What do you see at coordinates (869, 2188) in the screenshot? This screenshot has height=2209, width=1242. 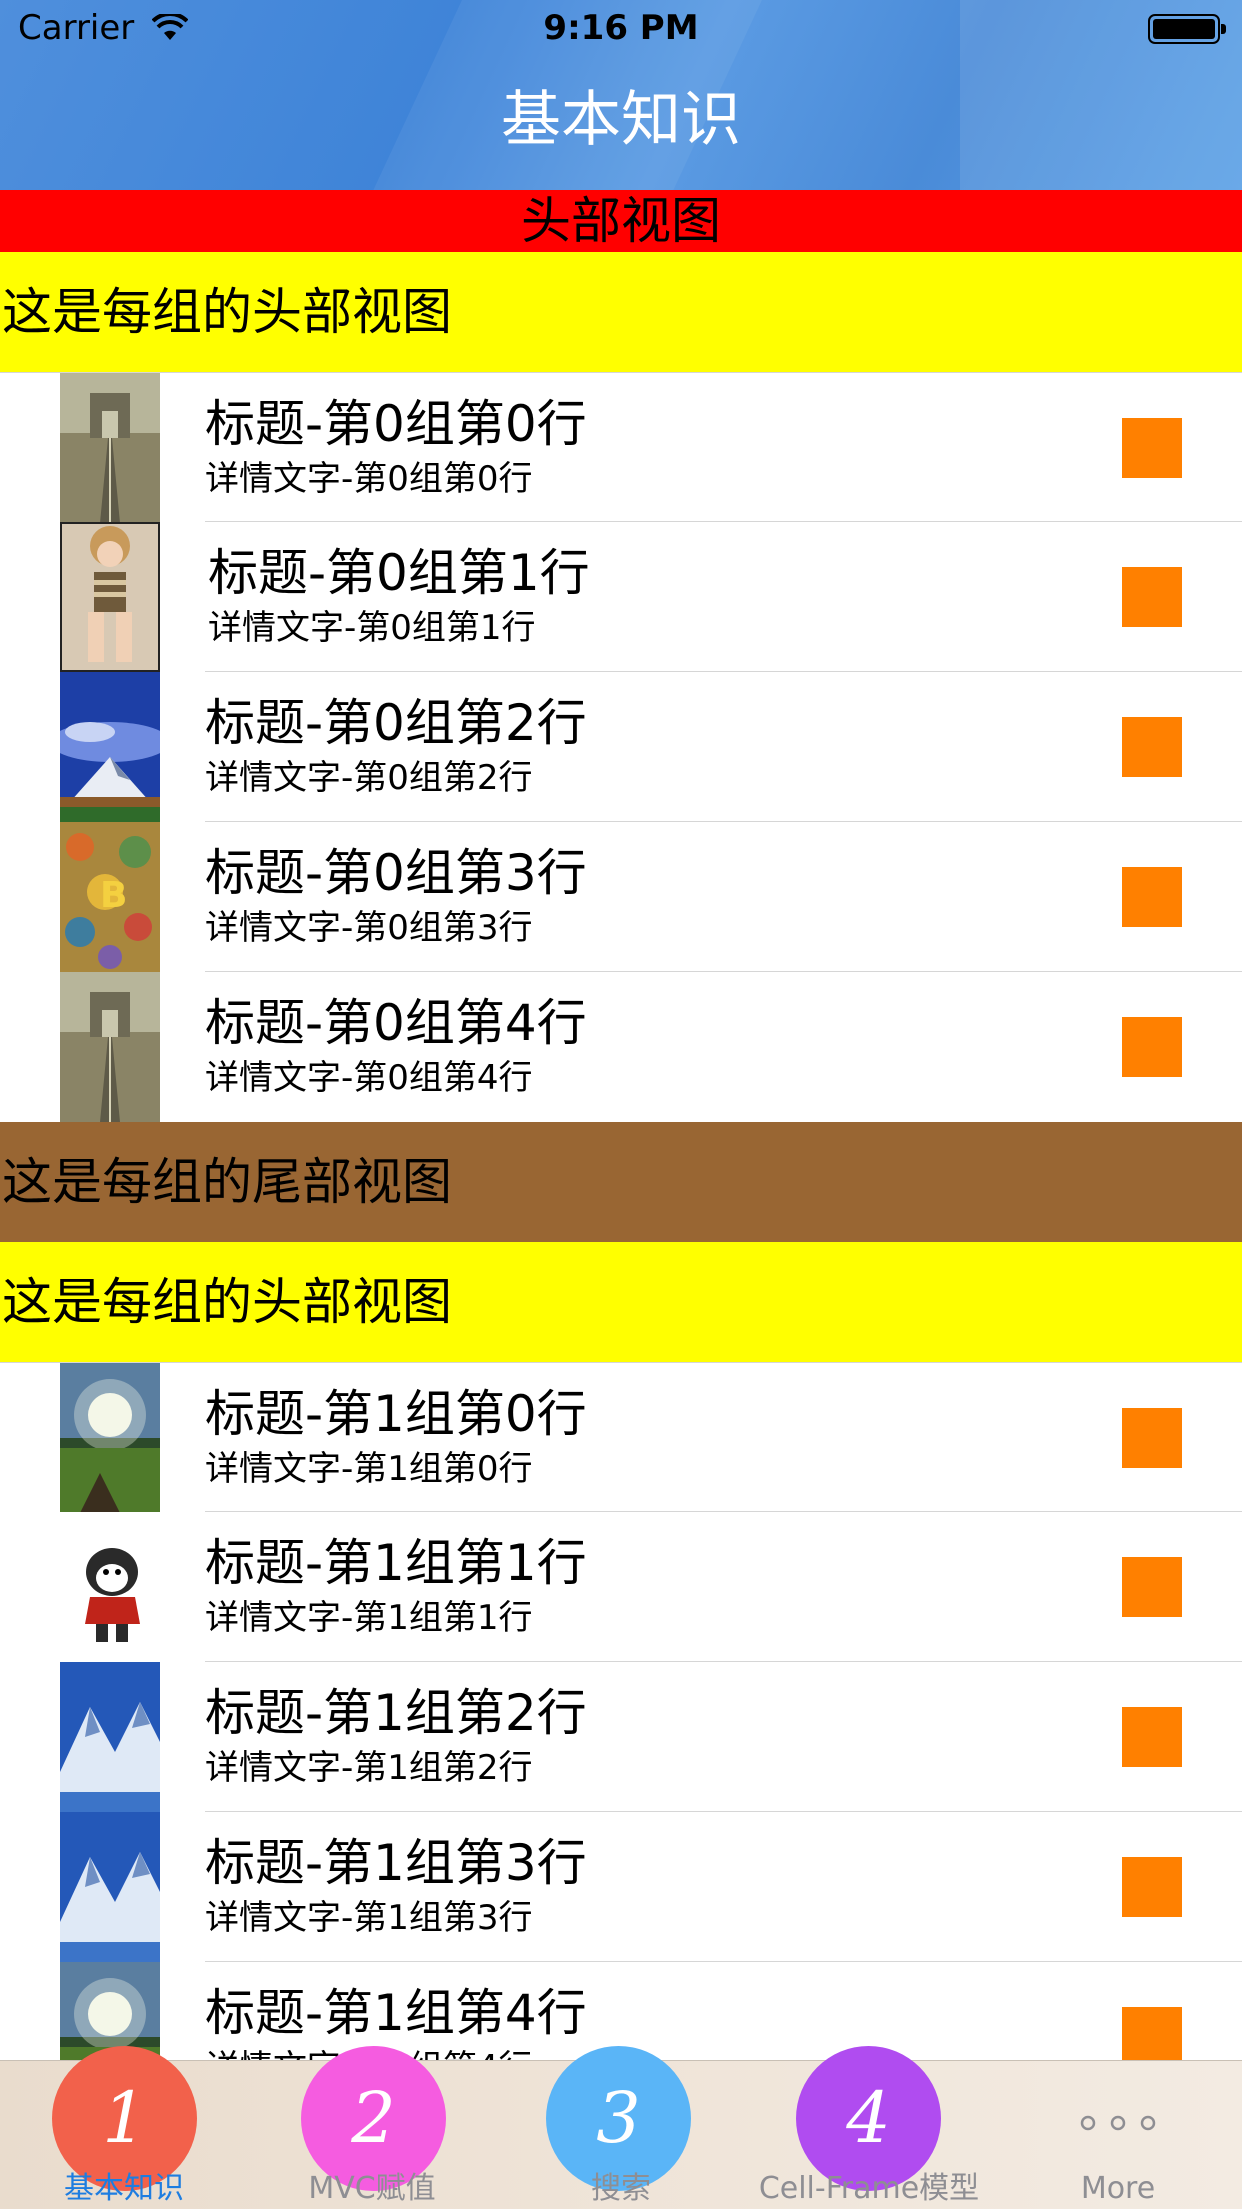 I see `tab-label: Cell-Frame模型` at bounding box center [869, 2188].